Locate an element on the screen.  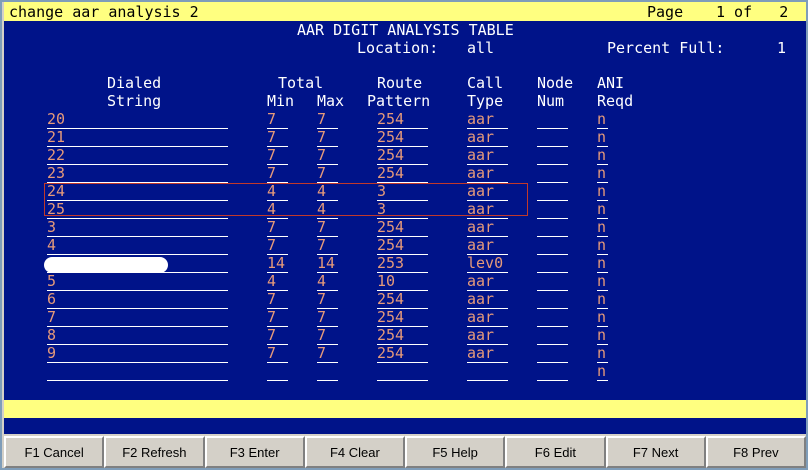
route-pattern-field: 253 is located at coordinates (402, 264).